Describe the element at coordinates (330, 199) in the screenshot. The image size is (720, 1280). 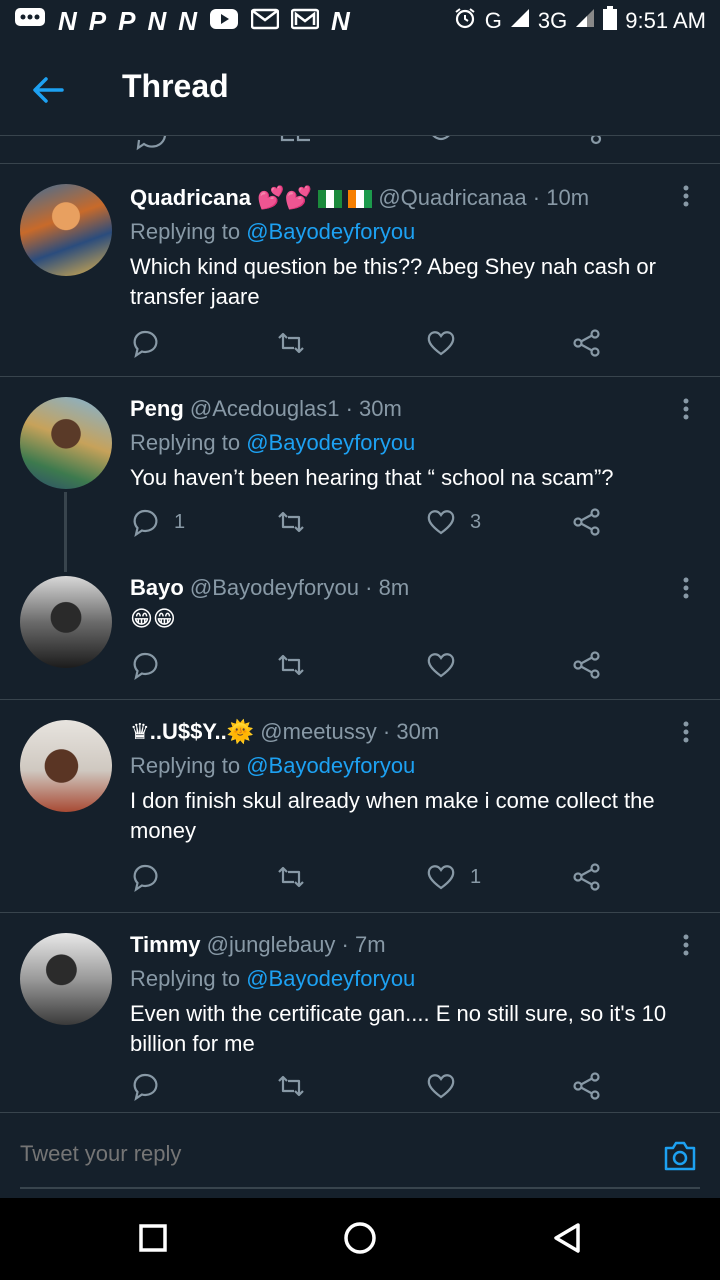
I see `nigeria-flag-icon` at that location.